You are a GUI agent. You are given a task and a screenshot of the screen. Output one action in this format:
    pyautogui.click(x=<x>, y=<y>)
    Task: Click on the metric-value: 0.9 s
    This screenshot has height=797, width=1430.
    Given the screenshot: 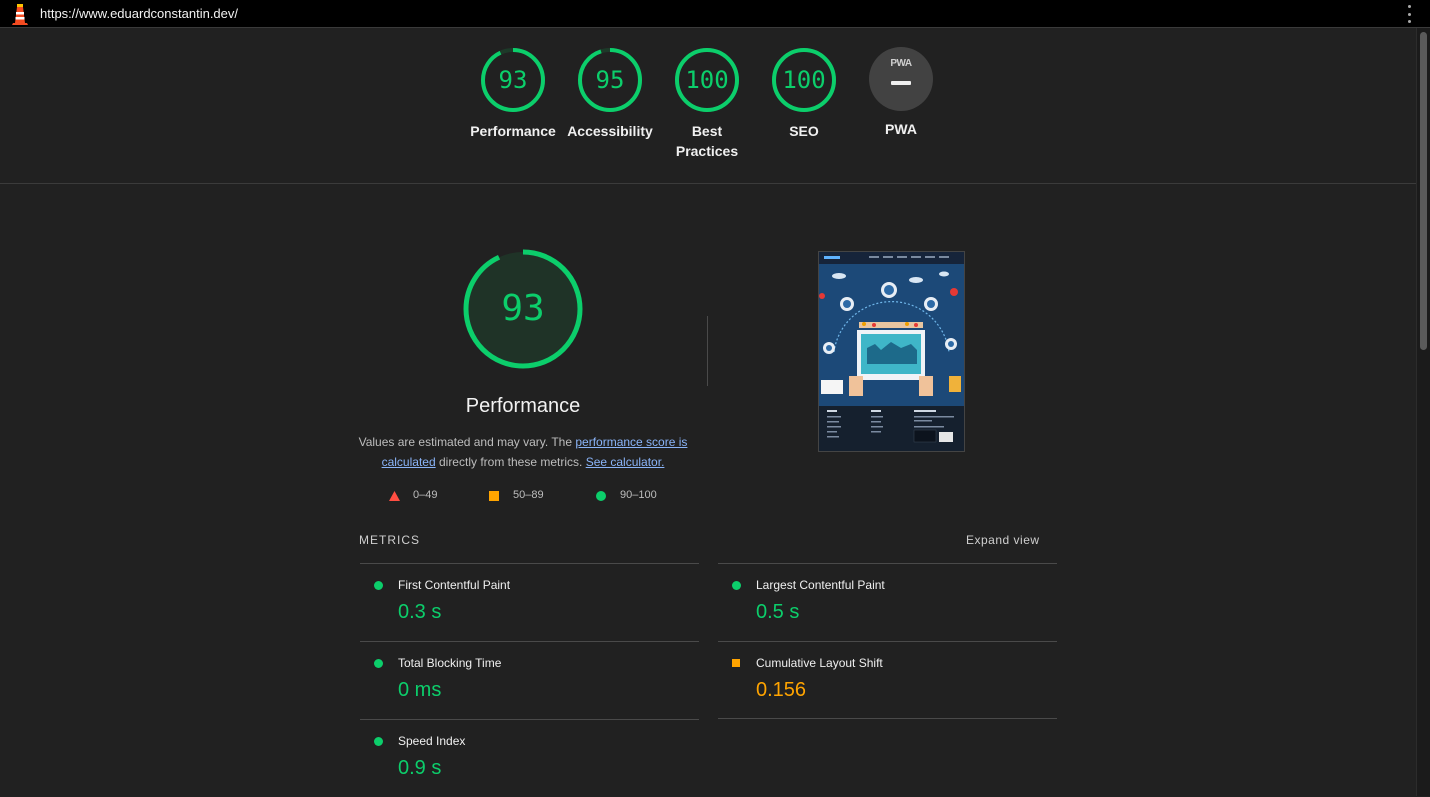 What is the action you would take?
    pyautogui.click(x=420, y=768)
    